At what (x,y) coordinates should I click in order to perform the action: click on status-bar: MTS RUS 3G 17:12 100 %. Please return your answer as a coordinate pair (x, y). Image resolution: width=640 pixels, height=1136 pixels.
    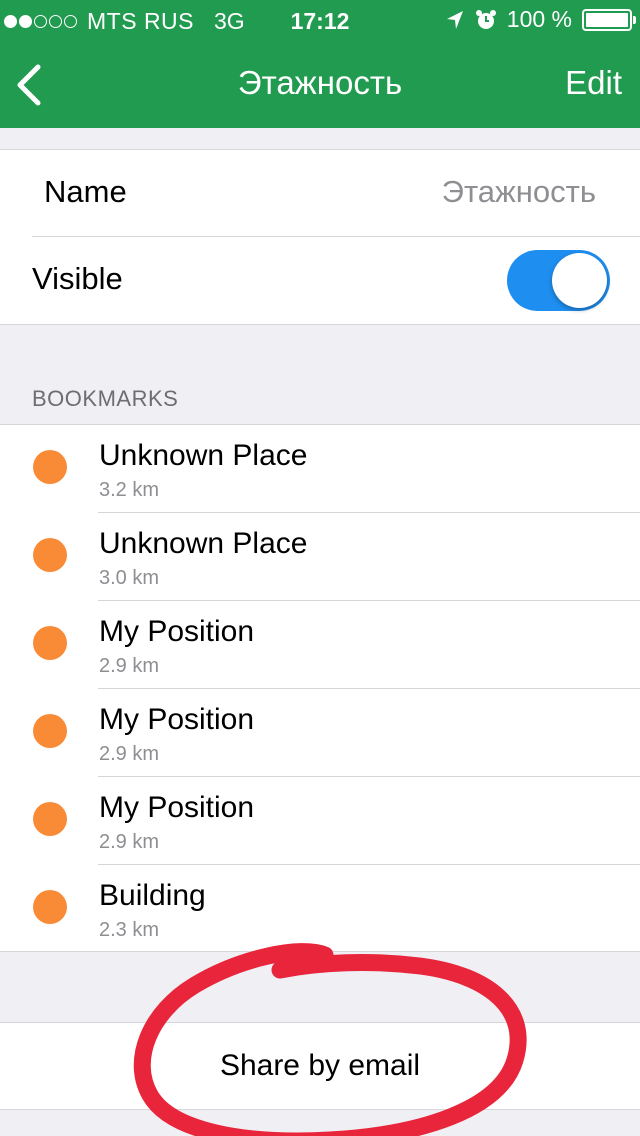
    Looking at the image, I should click on (320, 20).